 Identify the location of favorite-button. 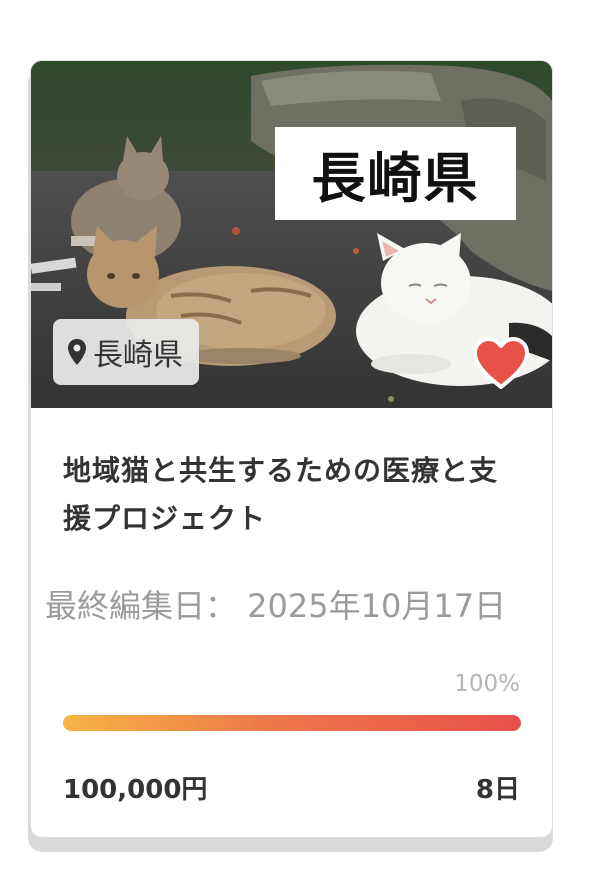
(501, 363).